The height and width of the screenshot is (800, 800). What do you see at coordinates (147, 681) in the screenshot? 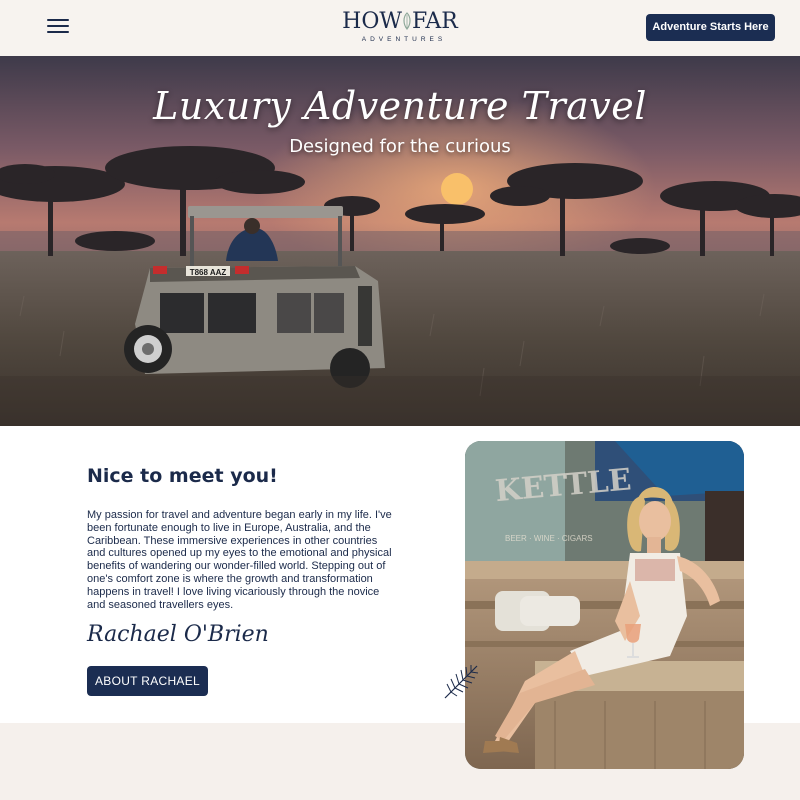
I see `about-rachael-button: ABOUT RACHAEL` at bounding box center [147, 681].